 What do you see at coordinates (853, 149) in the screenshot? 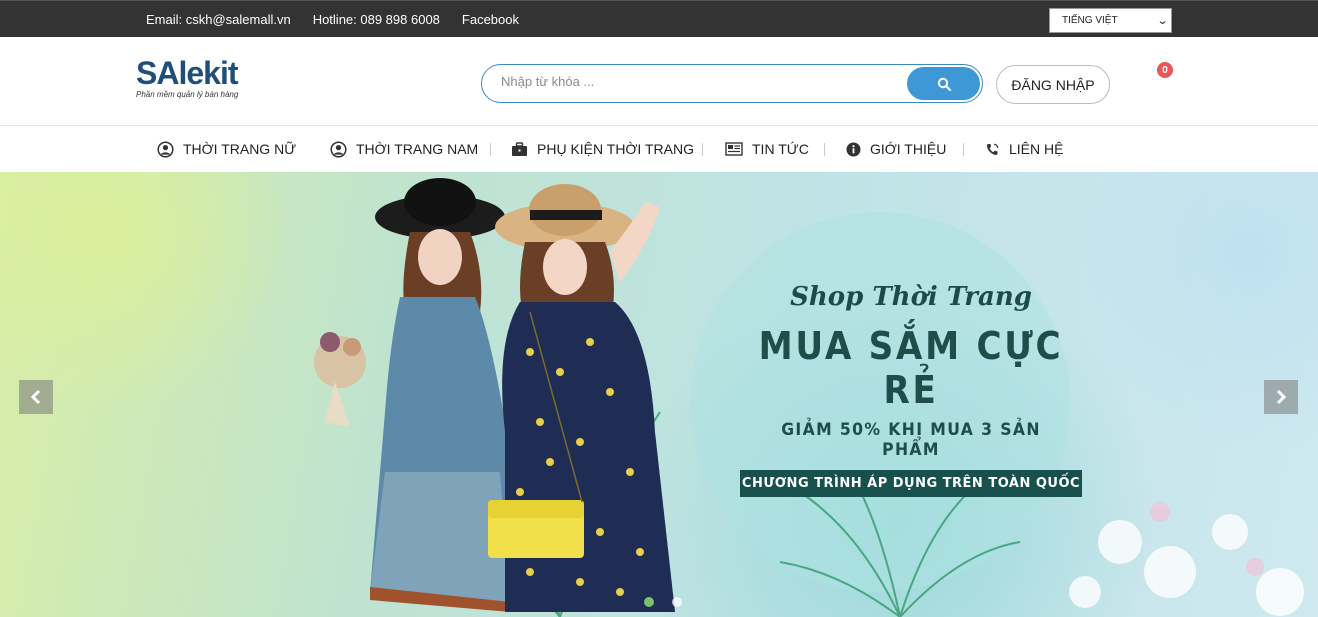
I see `info-icon` at bounding box center [853, 149].